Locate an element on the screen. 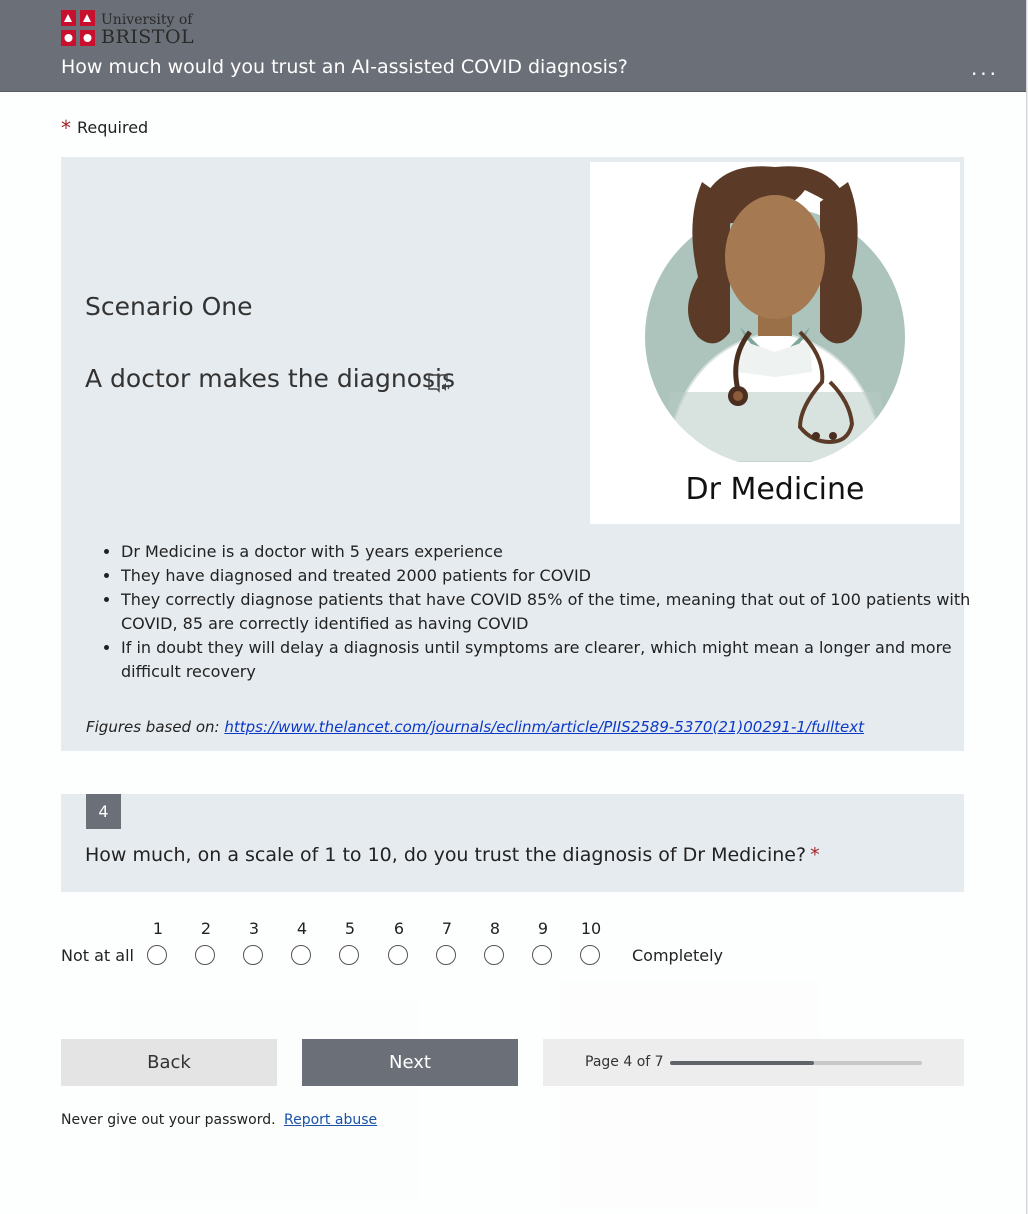 This screenshot has height=1214, width=1028. scale-number-10: 10 is located at coordinates (591, 928).